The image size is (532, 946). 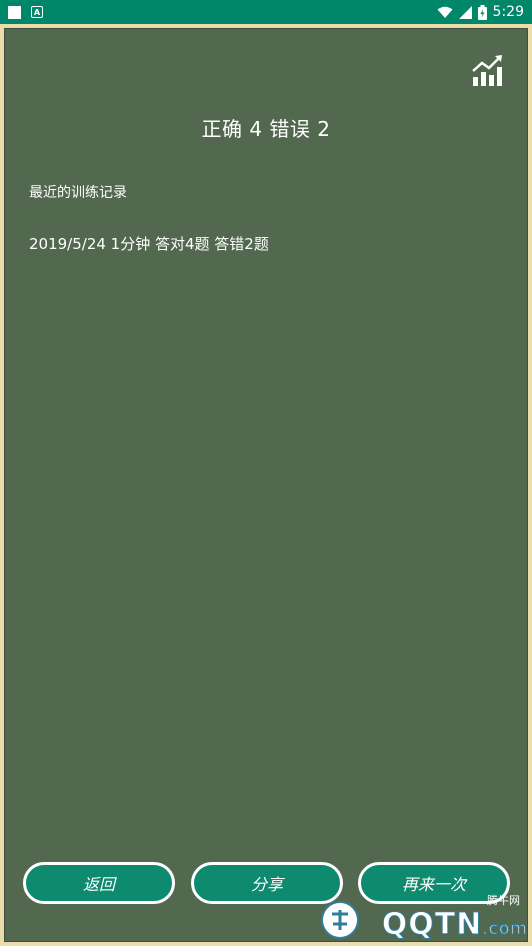 I want to click on wifi-icon, so click(x=445, y=12).